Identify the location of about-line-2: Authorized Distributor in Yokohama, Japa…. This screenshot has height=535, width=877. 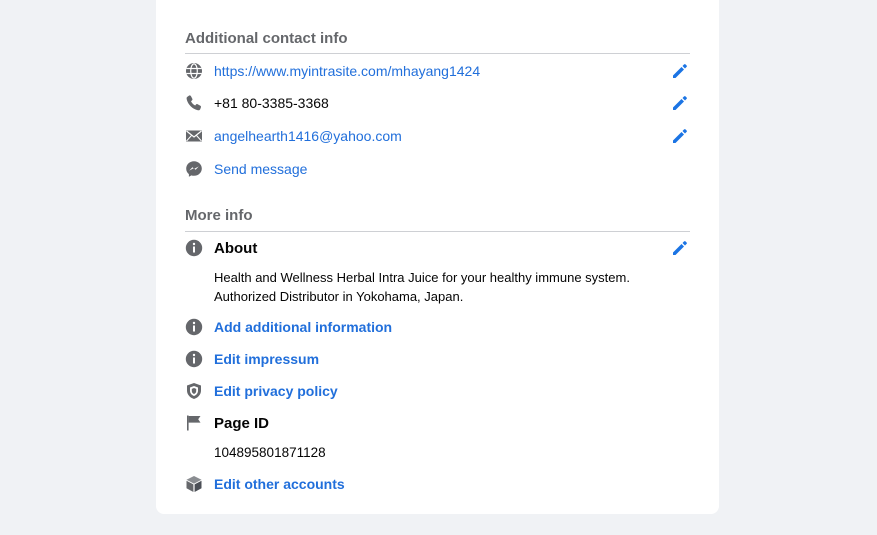
(339, 296).